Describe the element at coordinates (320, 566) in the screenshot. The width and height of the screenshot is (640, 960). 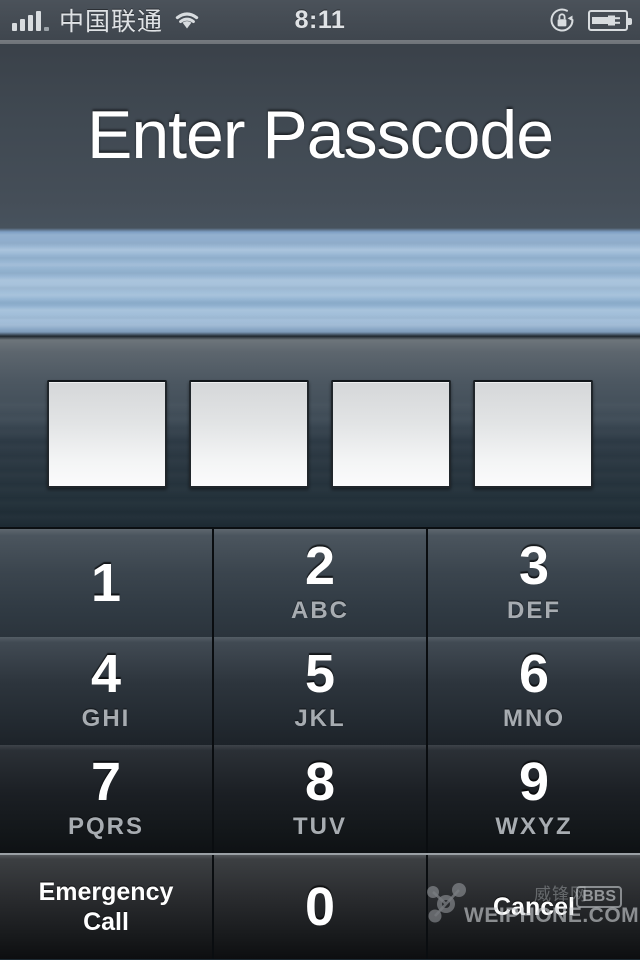
I see `key-2-digit: 2` at that location.